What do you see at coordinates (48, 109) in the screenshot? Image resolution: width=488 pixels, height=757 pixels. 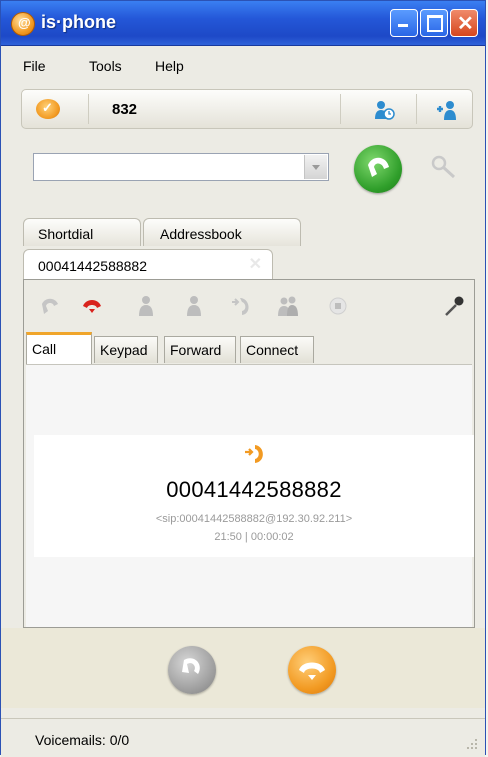 I see `presence-available-icon` at bounding box center [48, 109].